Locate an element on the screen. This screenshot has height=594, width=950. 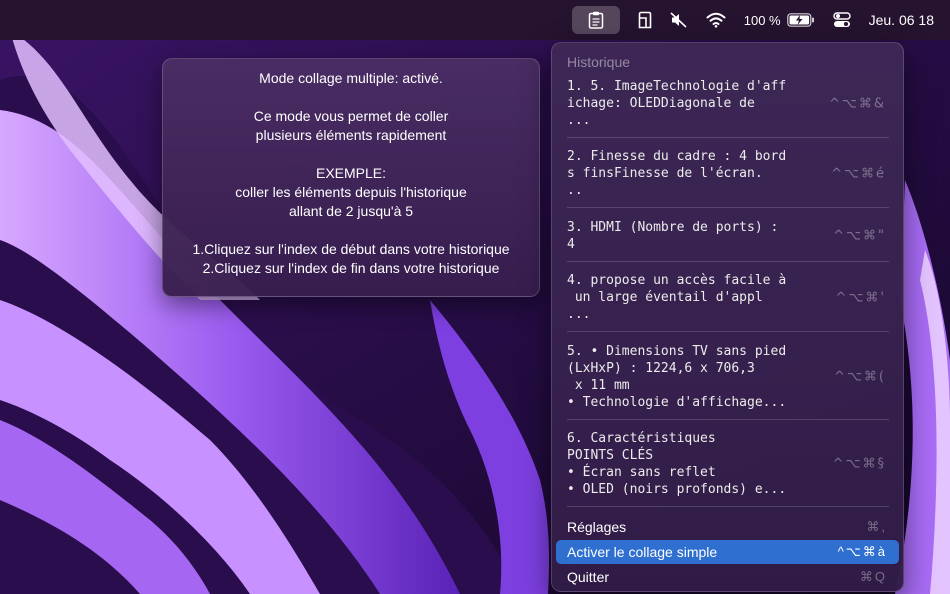
tooltip-line: coller les éléments depuis l'historique is located at coordinates (351, 192).